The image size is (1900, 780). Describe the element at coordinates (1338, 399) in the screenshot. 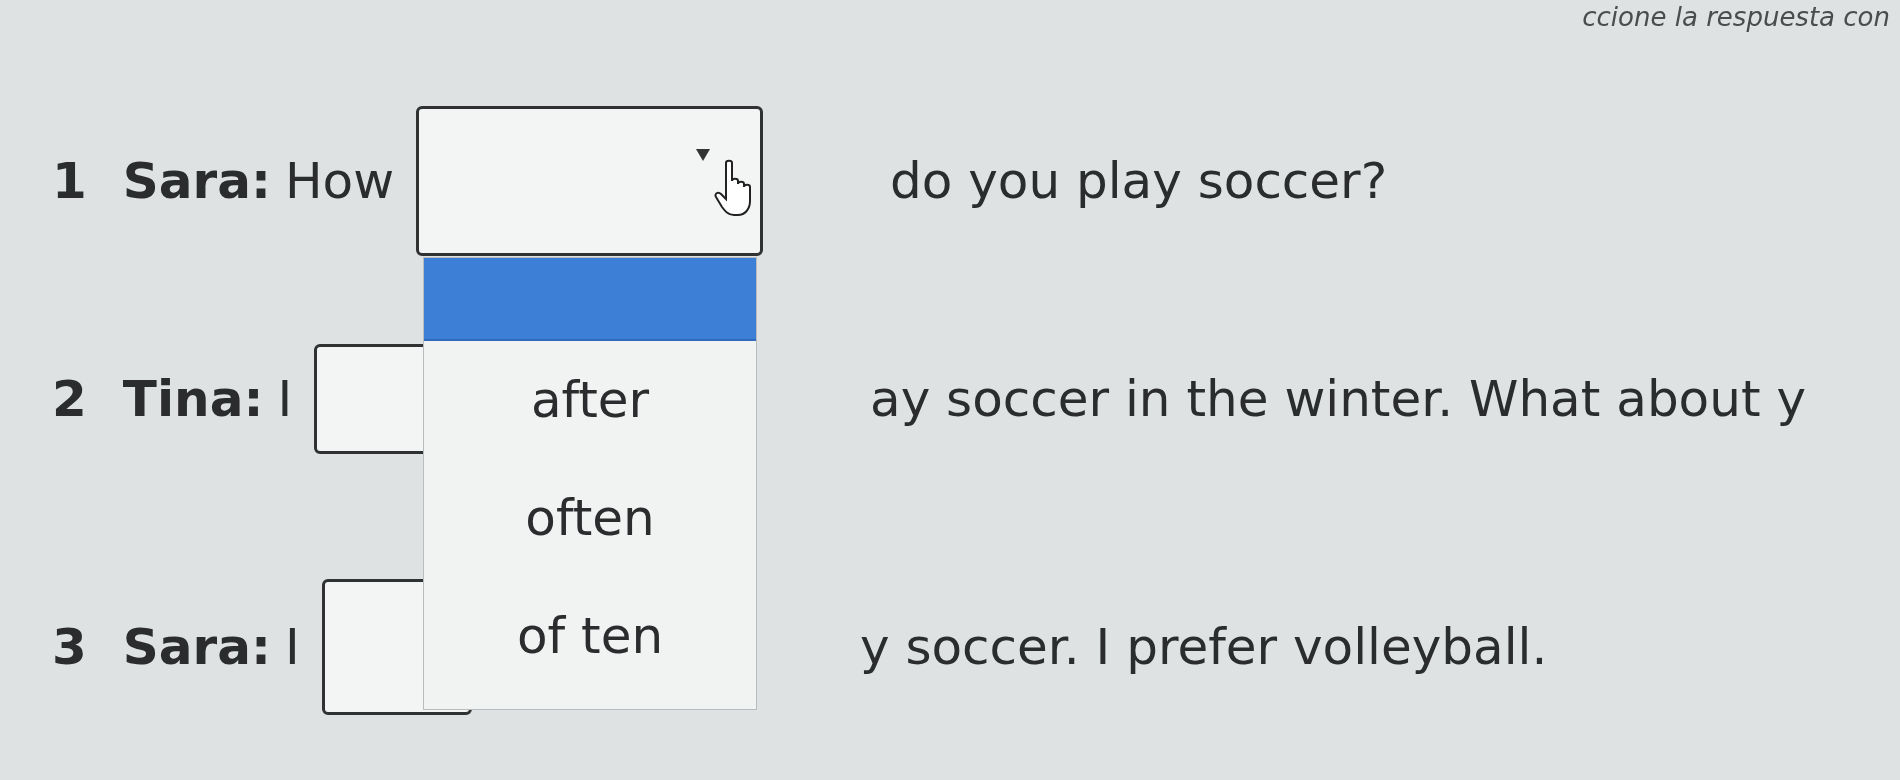

I see `sentence-text: ay soccer in the winter. What about y` at that location.